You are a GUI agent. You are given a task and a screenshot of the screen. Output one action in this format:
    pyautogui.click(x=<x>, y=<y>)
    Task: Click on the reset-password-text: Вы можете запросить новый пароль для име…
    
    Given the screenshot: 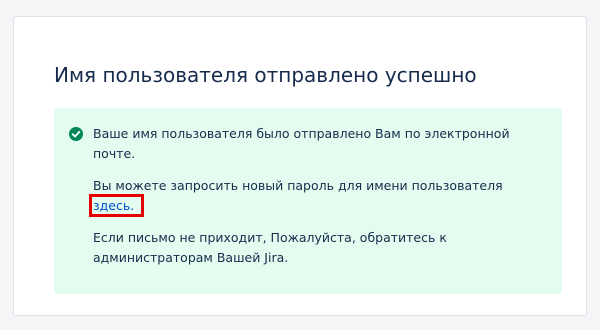 What is the action you would take?
    pyautogui.click(x=298, y=185)
    